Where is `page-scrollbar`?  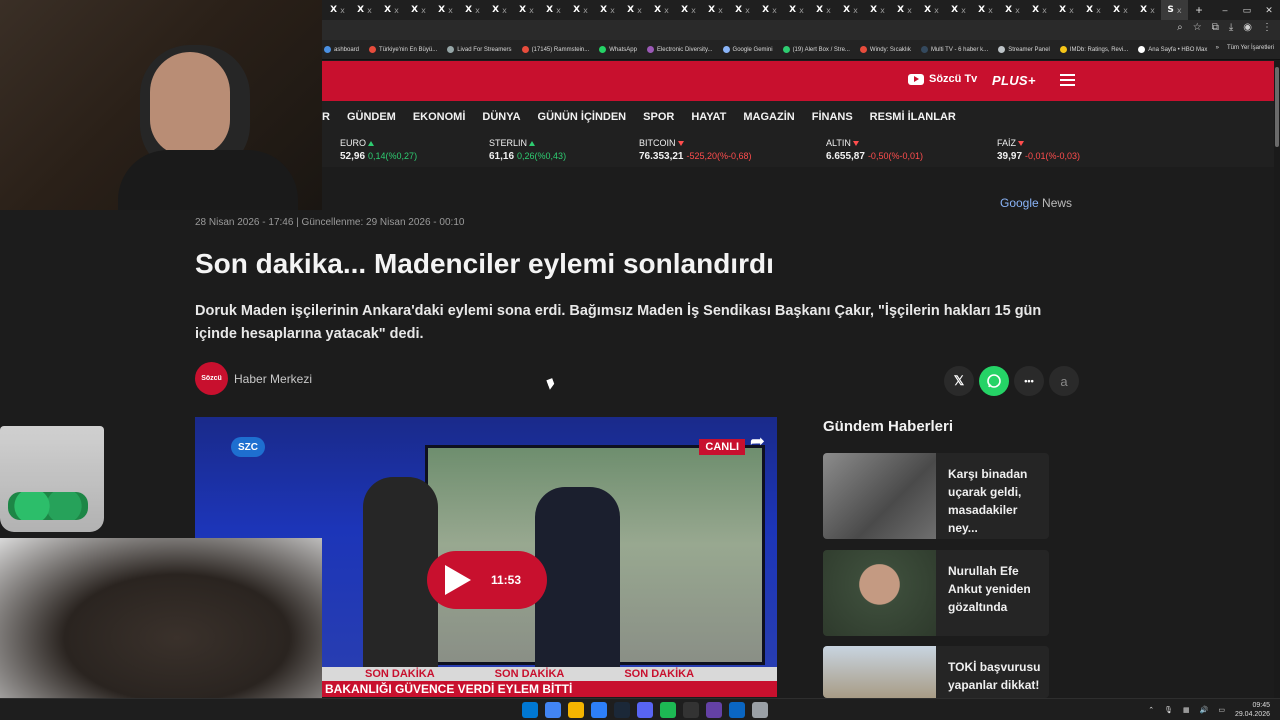 page-scrollbar is located at coordinates (1277, 379).